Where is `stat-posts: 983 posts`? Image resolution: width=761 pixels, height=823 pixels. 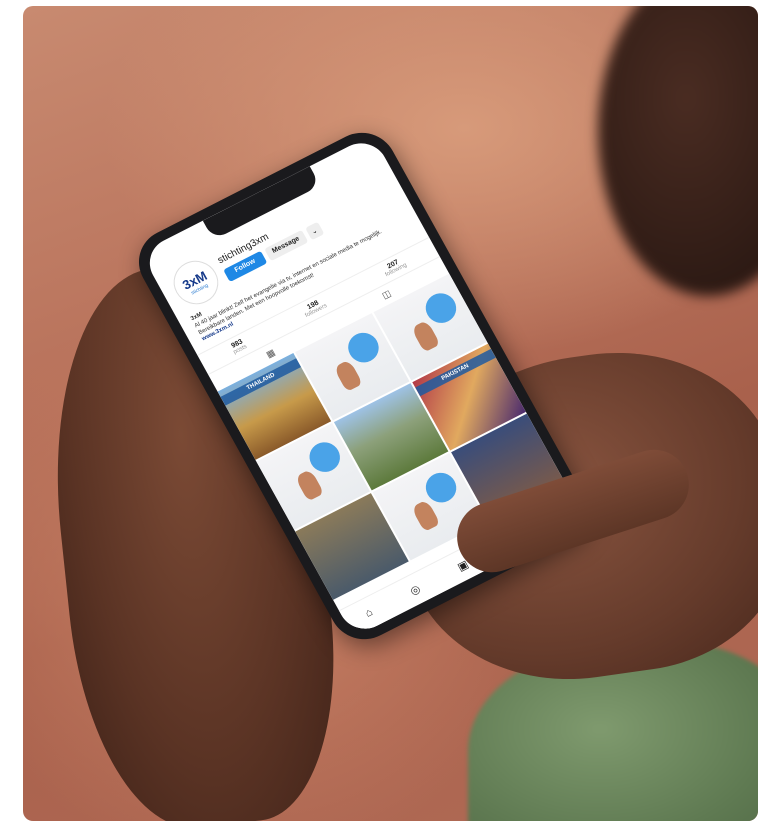
stat-posts: 983 posts is located at coordinates (238, 346).